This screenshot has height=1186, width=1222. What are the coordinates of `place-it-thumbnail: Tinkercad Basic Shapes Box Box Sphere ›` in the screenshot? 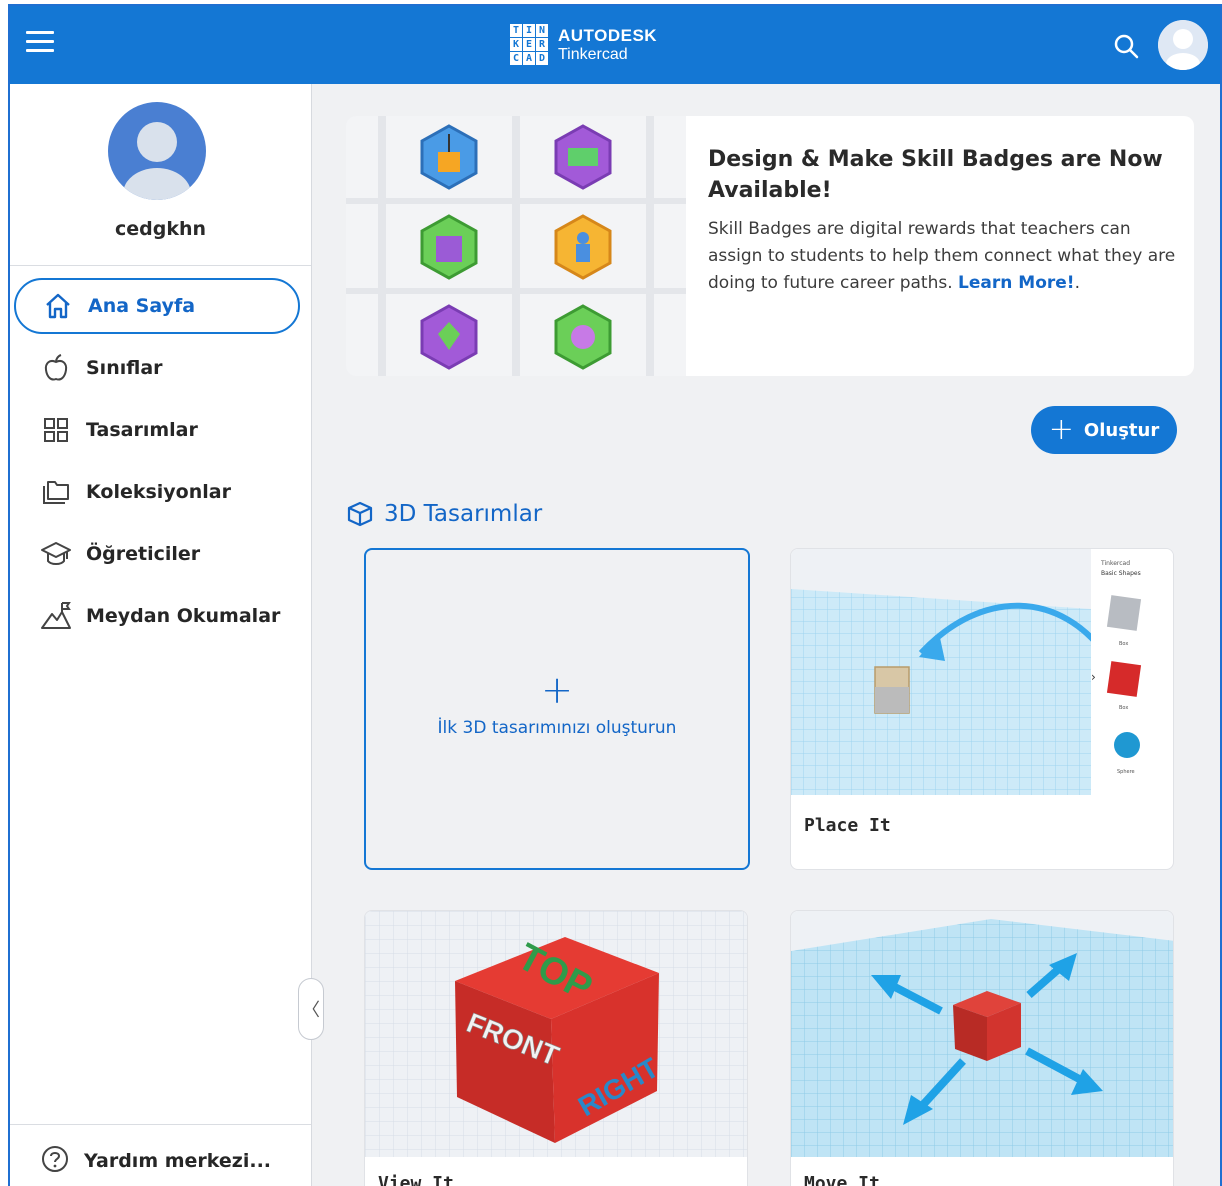 It's located at (982, 672).